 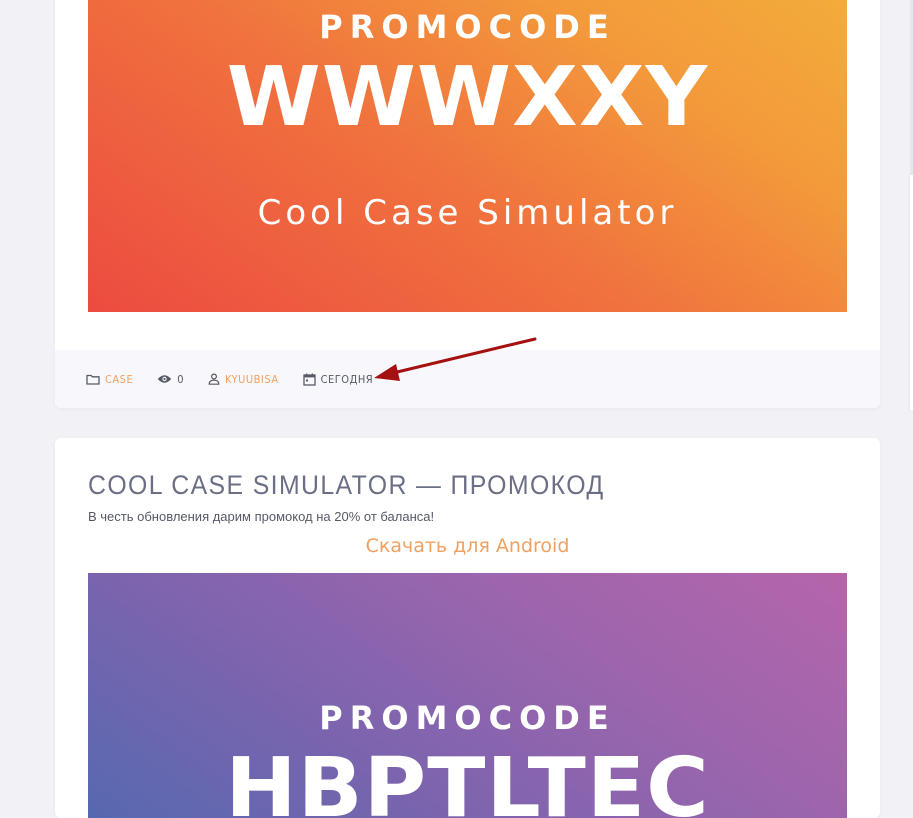 I want to click on eye-icon, so click(x=165, y=379).